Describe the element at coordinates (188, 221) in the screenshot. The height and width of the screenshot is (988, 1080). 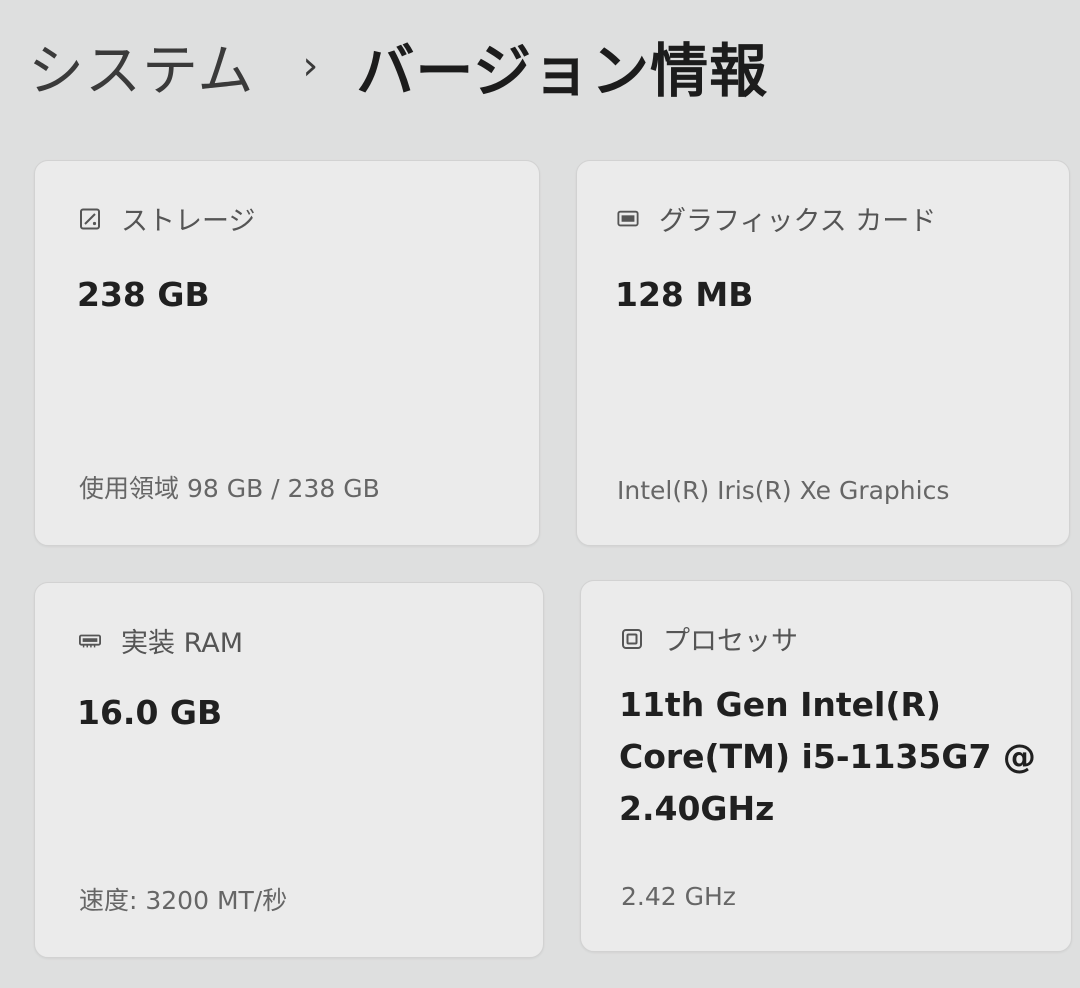
I see `storage-label: ストレージ` at that location.